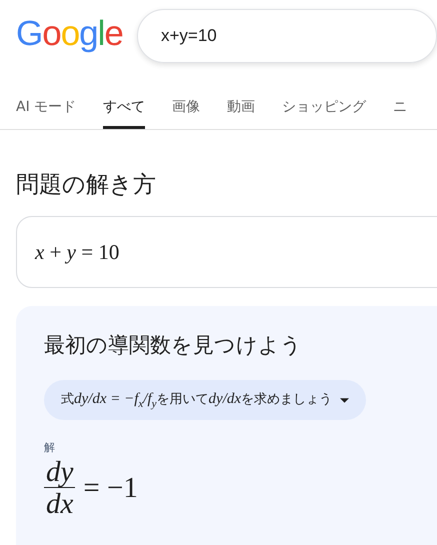 The image size is (437, 545). Describe the element at coordinates (124, 111) in the screenshot. I see `tab: すべて` at that location.